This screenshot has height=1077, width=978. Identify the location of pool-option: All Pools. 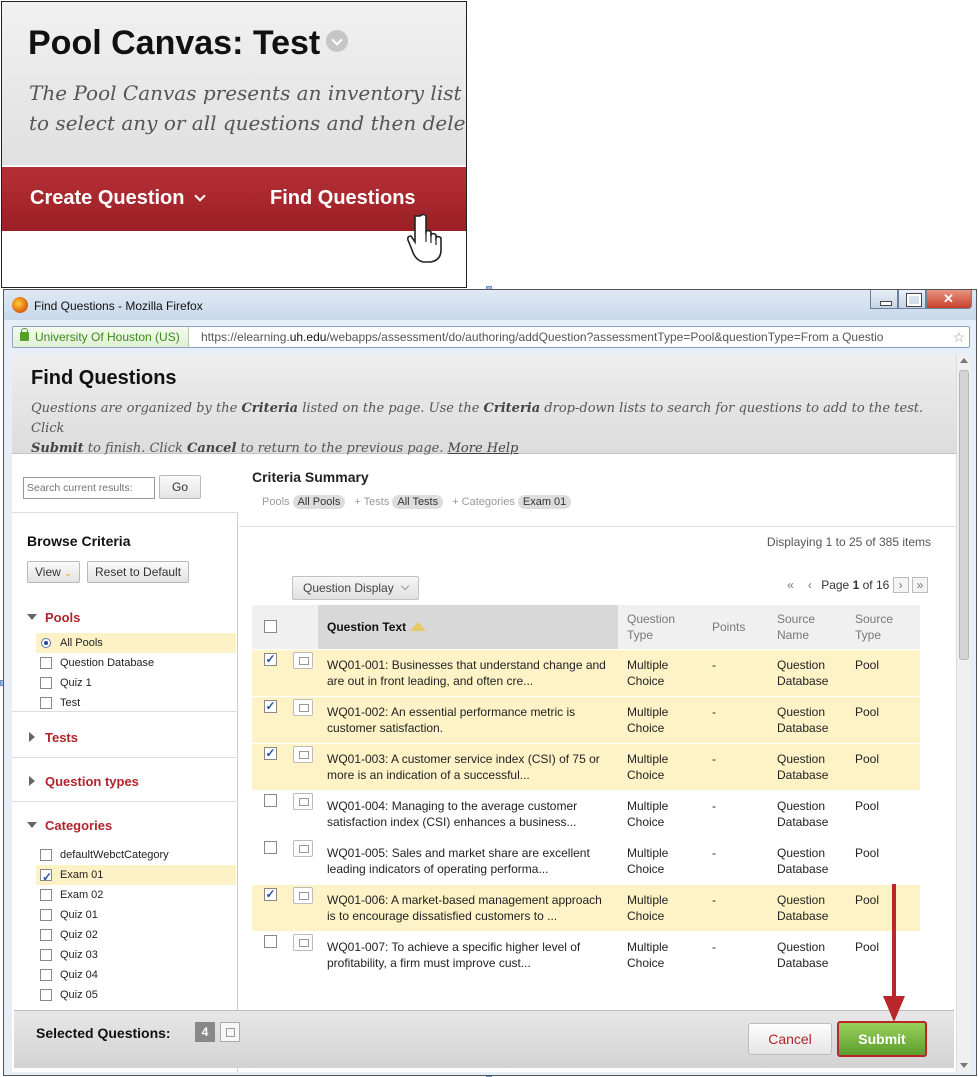
(136, 643).